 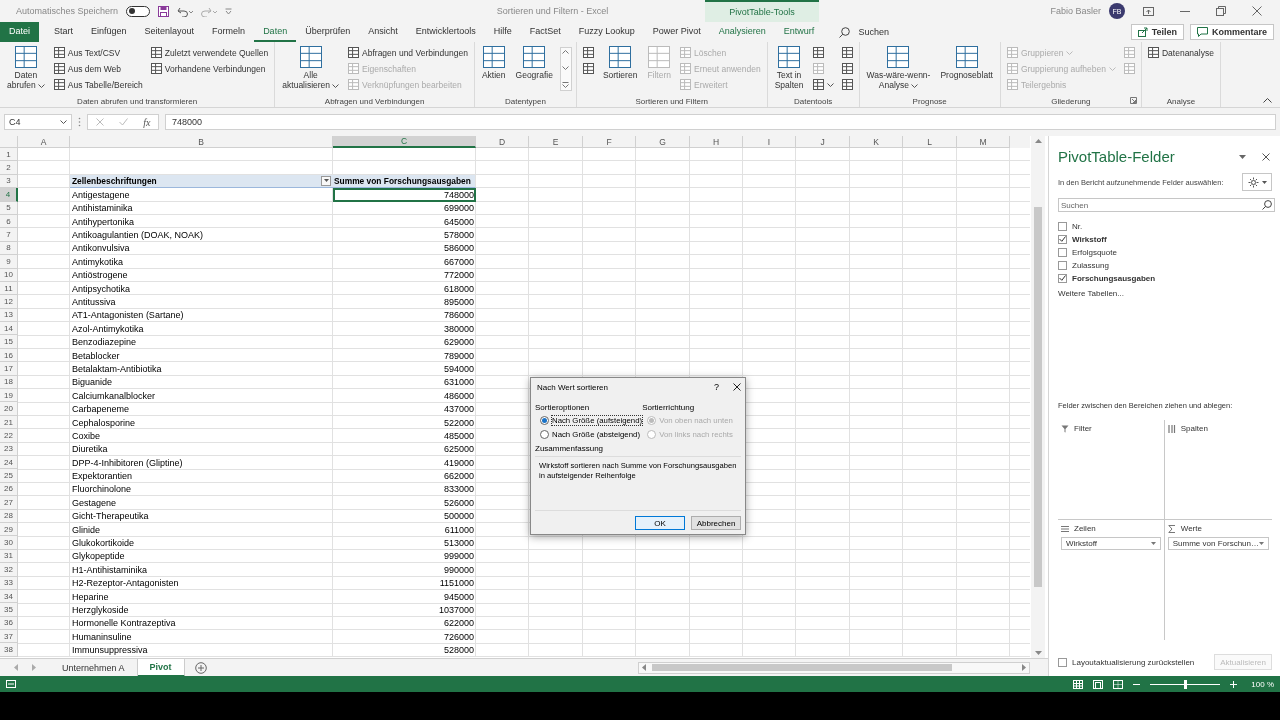 I want to click on ribbon-tab: Hilfe, so click(x=502, y=32).